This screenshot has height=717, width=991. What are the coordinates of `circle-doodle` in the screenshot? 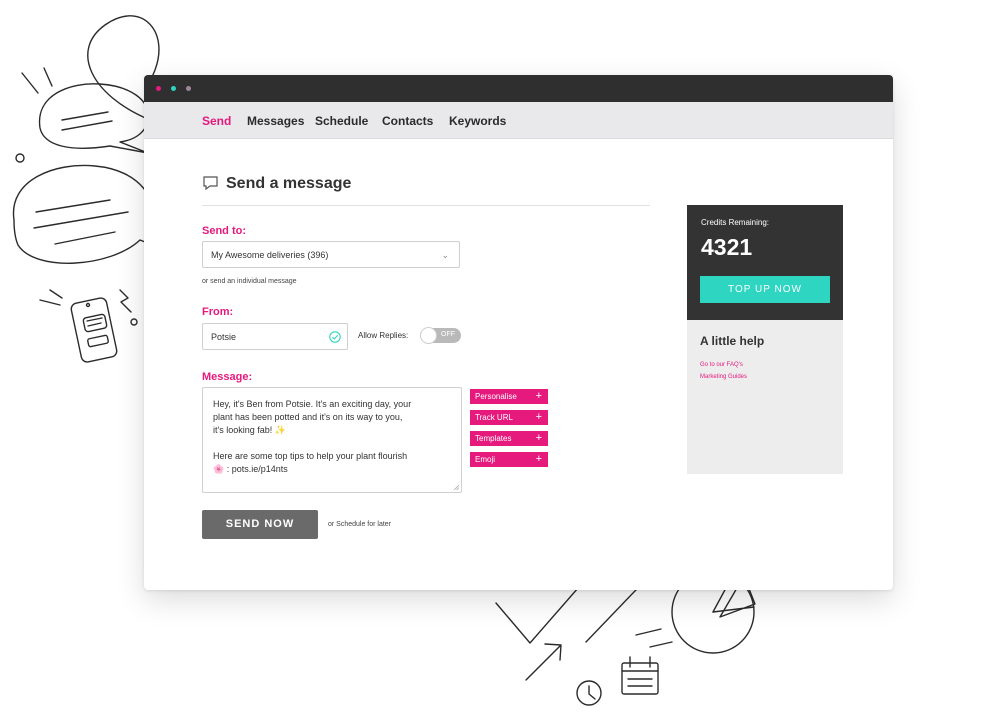 It's located at (20, 158).